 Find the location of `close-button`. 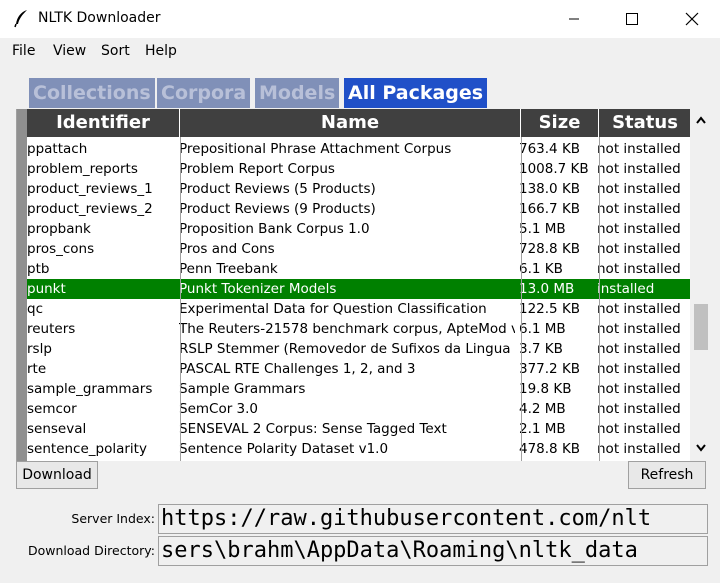

close-button is located at coordinates (692, 19).